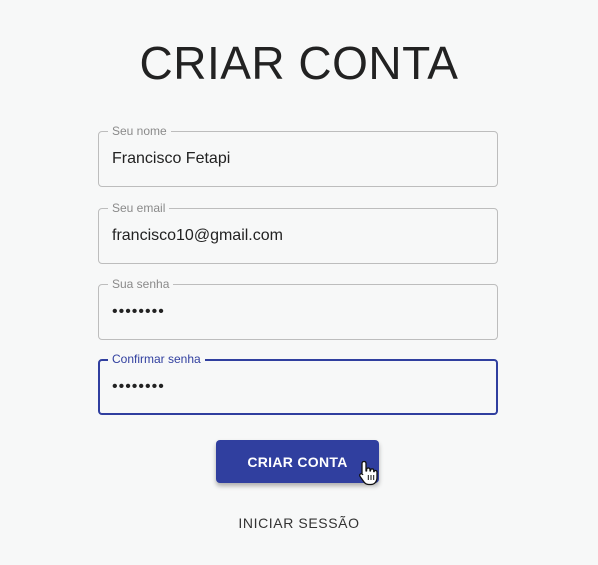  Describe the element at coordinates (299, 63) in the screenshot. I see `page-title: CRIAR CONTA` at that location.